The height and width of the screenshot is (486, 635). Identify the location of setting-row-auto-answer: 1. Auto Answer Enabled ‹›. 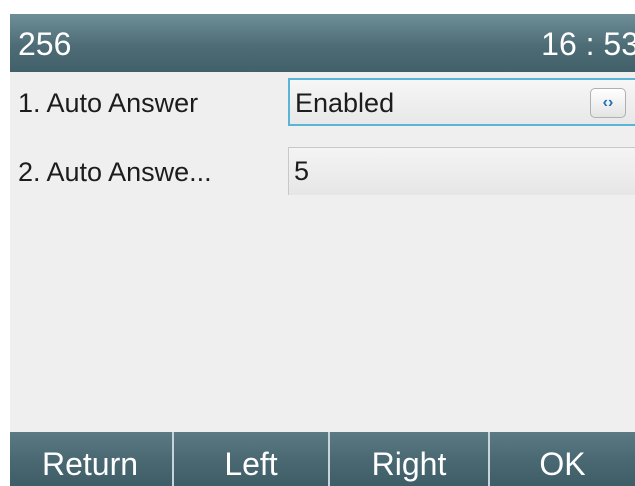
(322, 105).